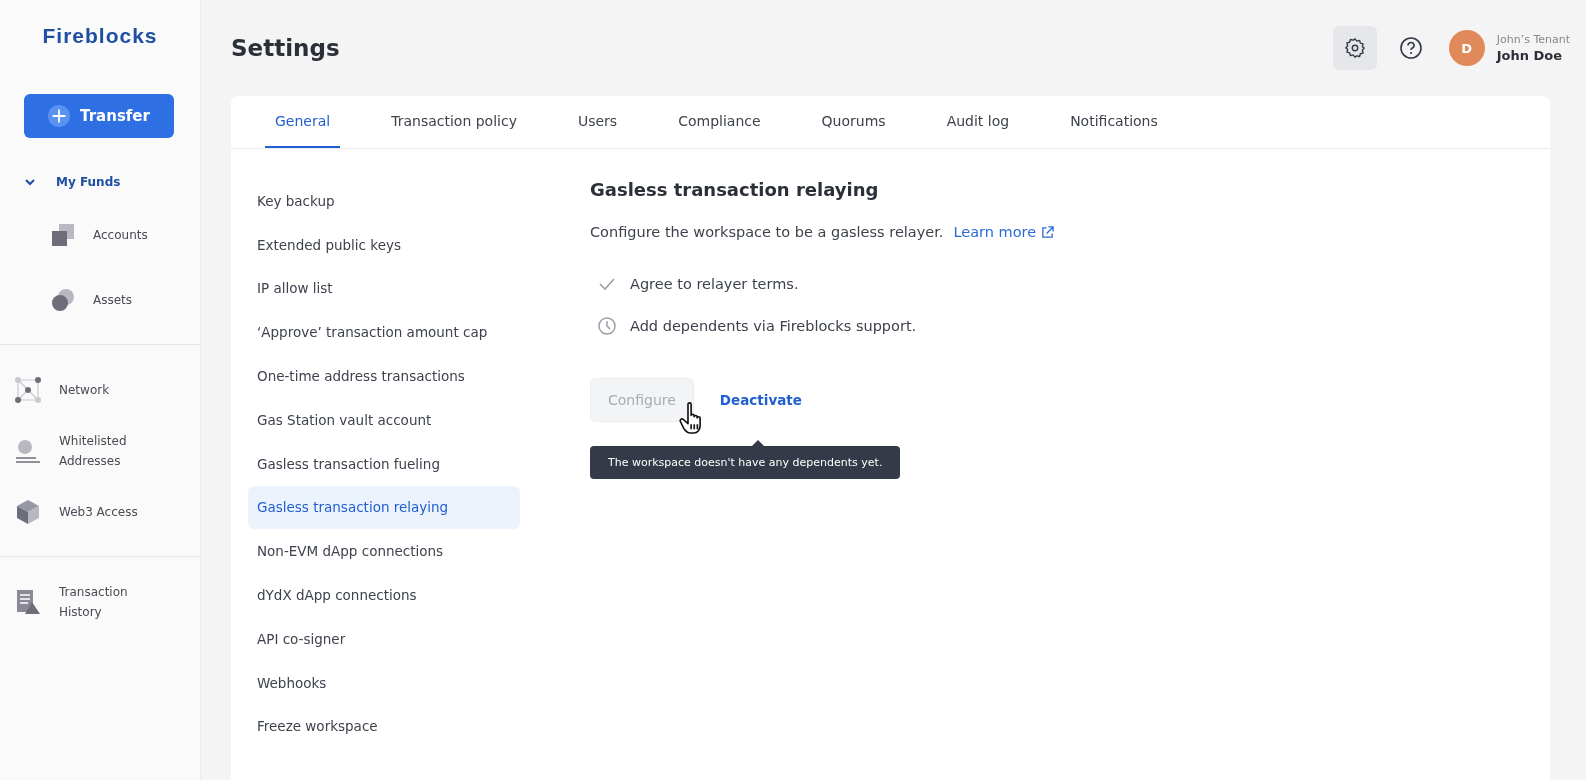 This screenshot has height=780, width=1586. Describe the element at coordinates (113, 299) in the screenshot. I see `nav-label: Assets` at that location.